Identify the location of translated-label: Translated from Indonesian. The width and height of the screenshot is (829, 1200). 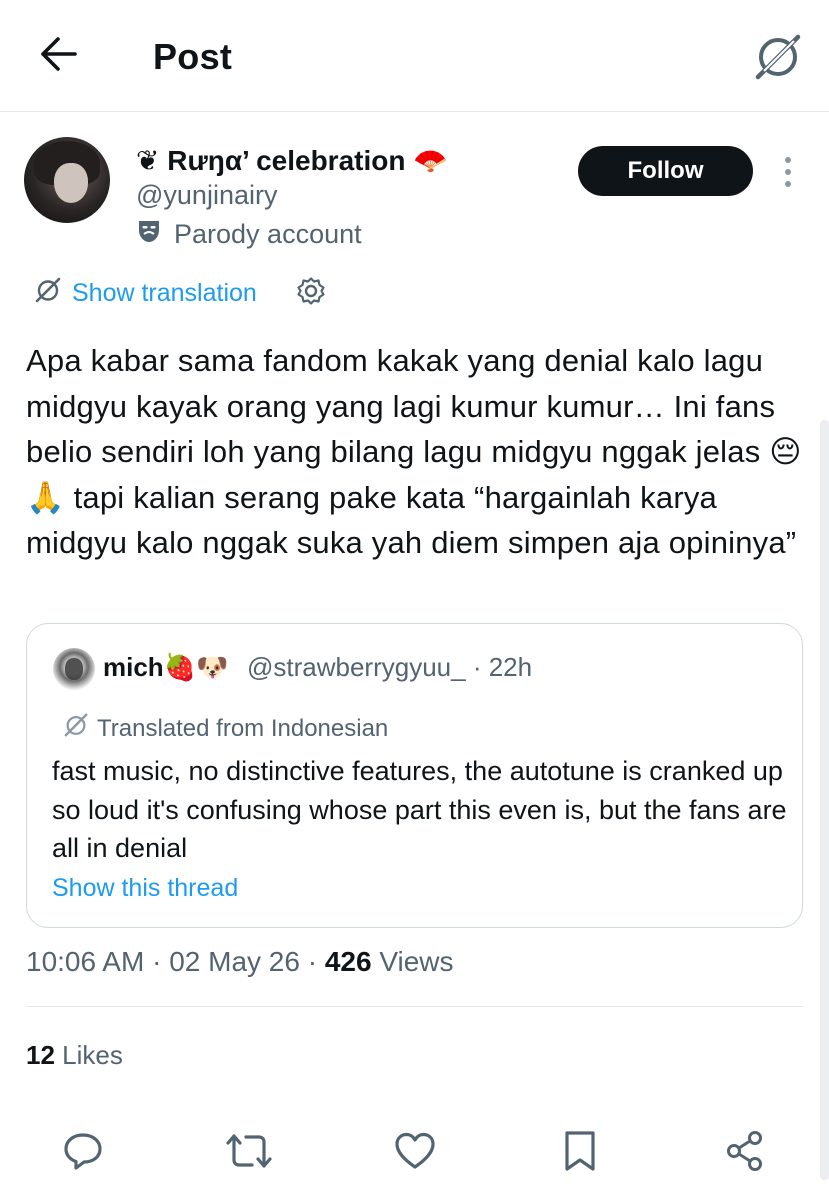
(243, 728).